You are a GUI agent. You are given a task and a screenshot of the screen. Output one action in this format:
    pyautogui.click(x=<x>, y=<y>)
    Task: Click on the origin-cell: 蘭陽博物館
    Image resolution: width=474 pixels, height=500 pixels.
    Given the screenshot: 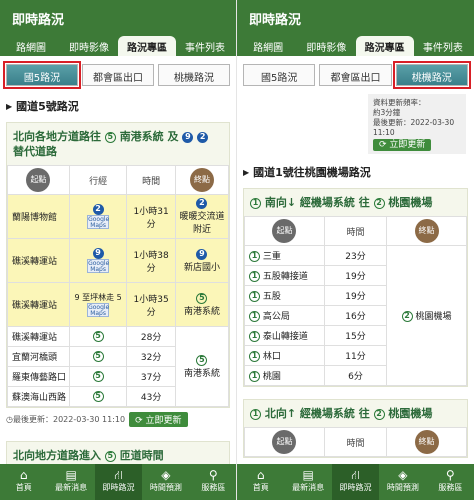 What is the action you would take?
    pyautogui.click(x=38, y=216)
    